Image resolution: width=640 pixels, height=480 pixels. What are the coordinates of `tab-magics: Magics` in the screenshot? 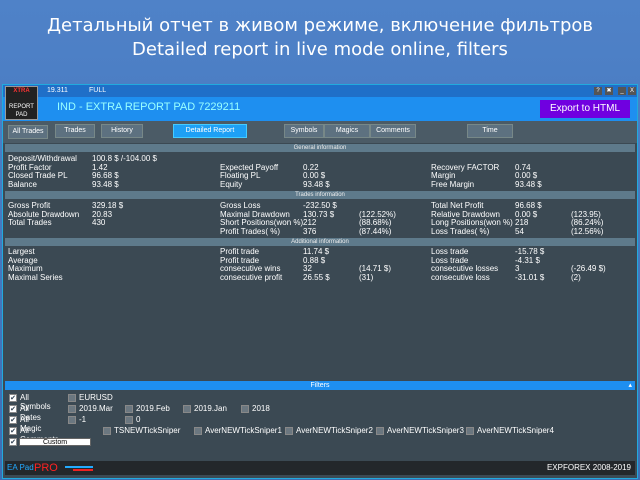 It's located at (347, 131).